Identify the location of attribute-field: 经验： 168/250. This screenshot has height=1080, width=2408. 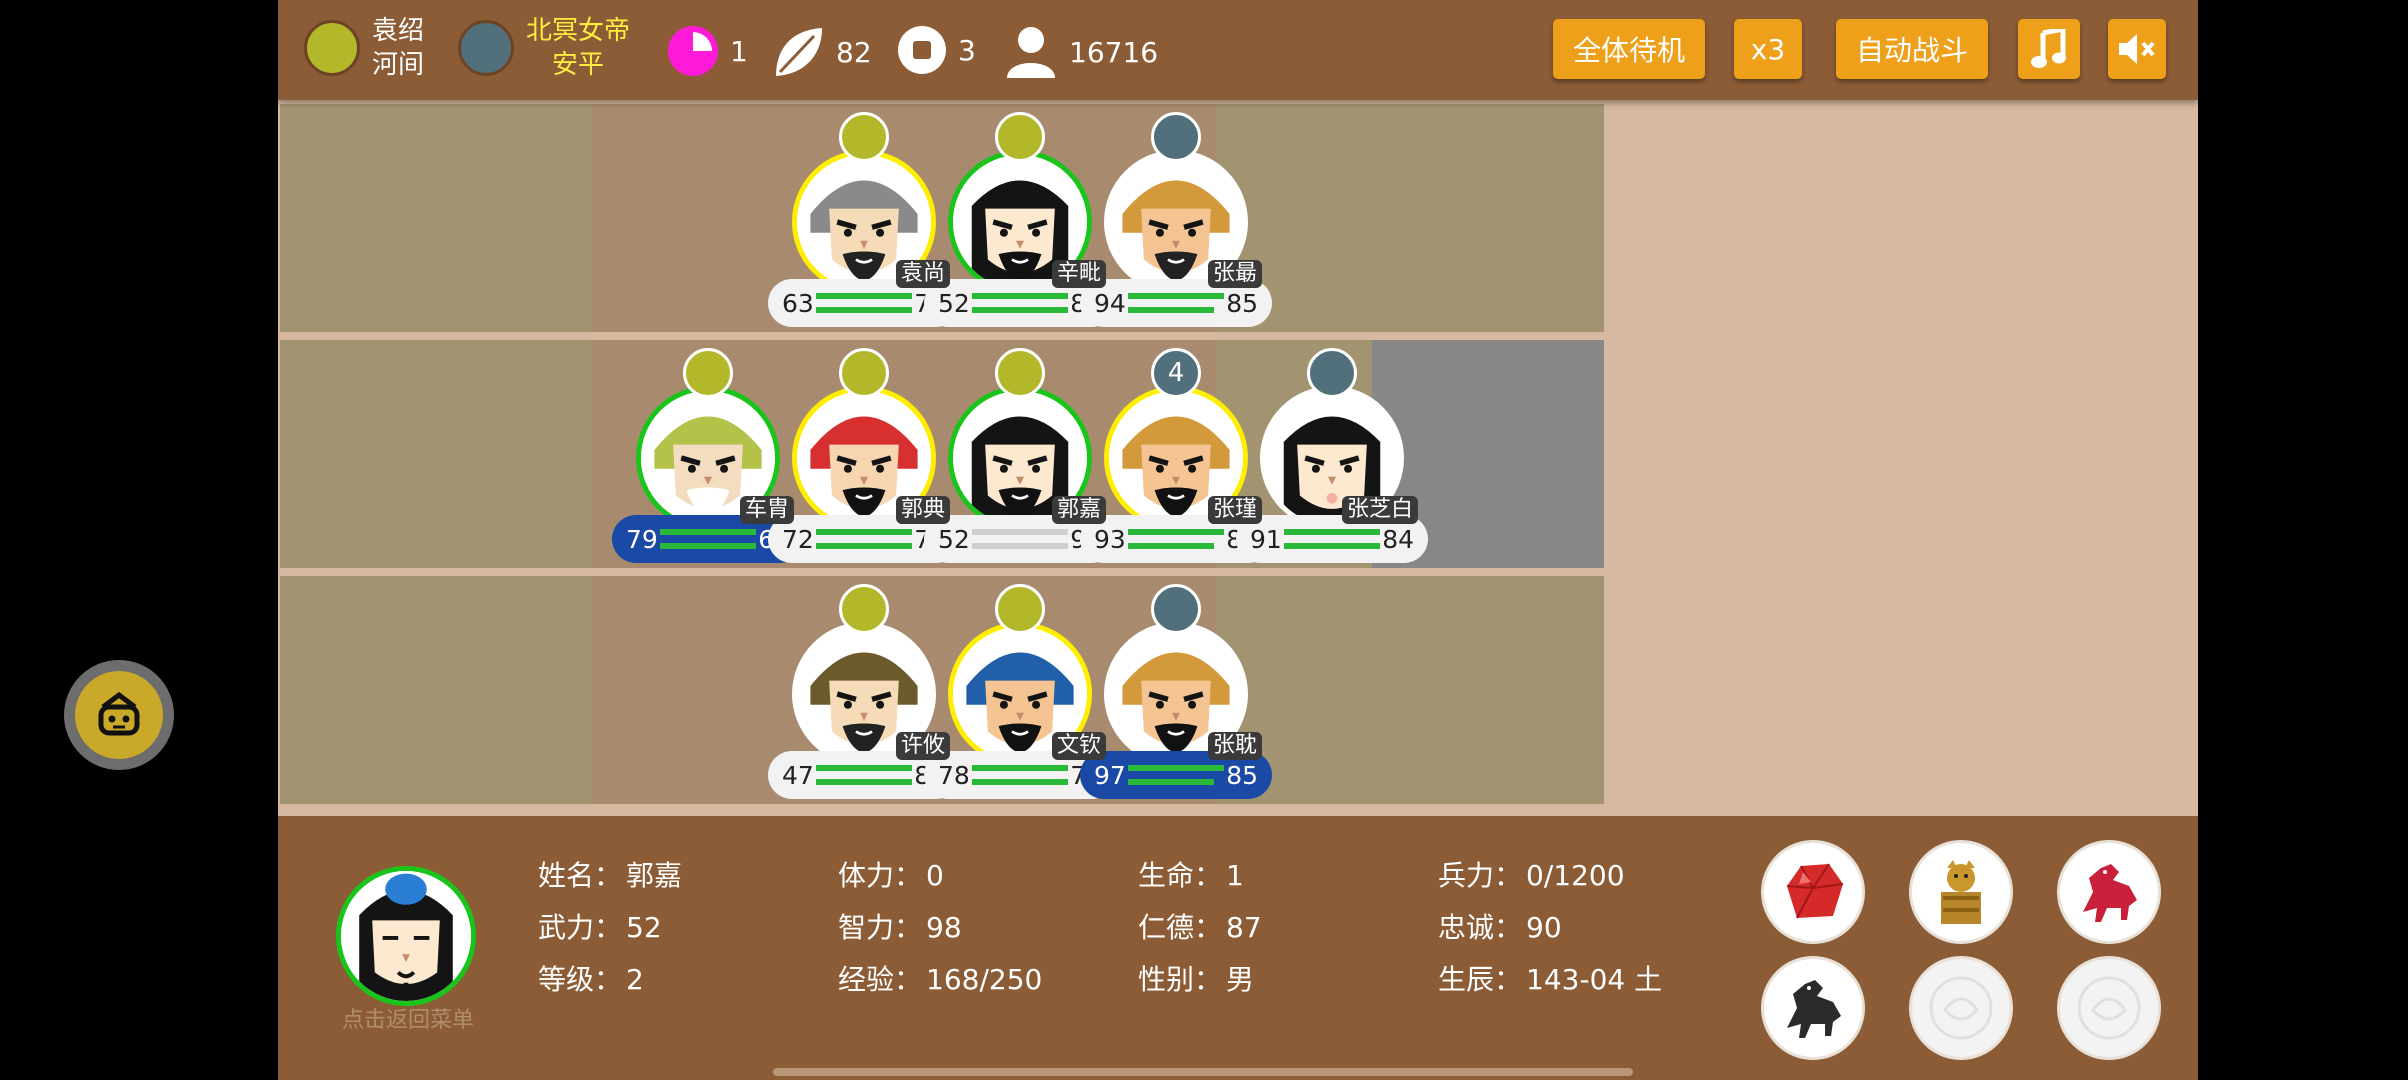
(940, 978).